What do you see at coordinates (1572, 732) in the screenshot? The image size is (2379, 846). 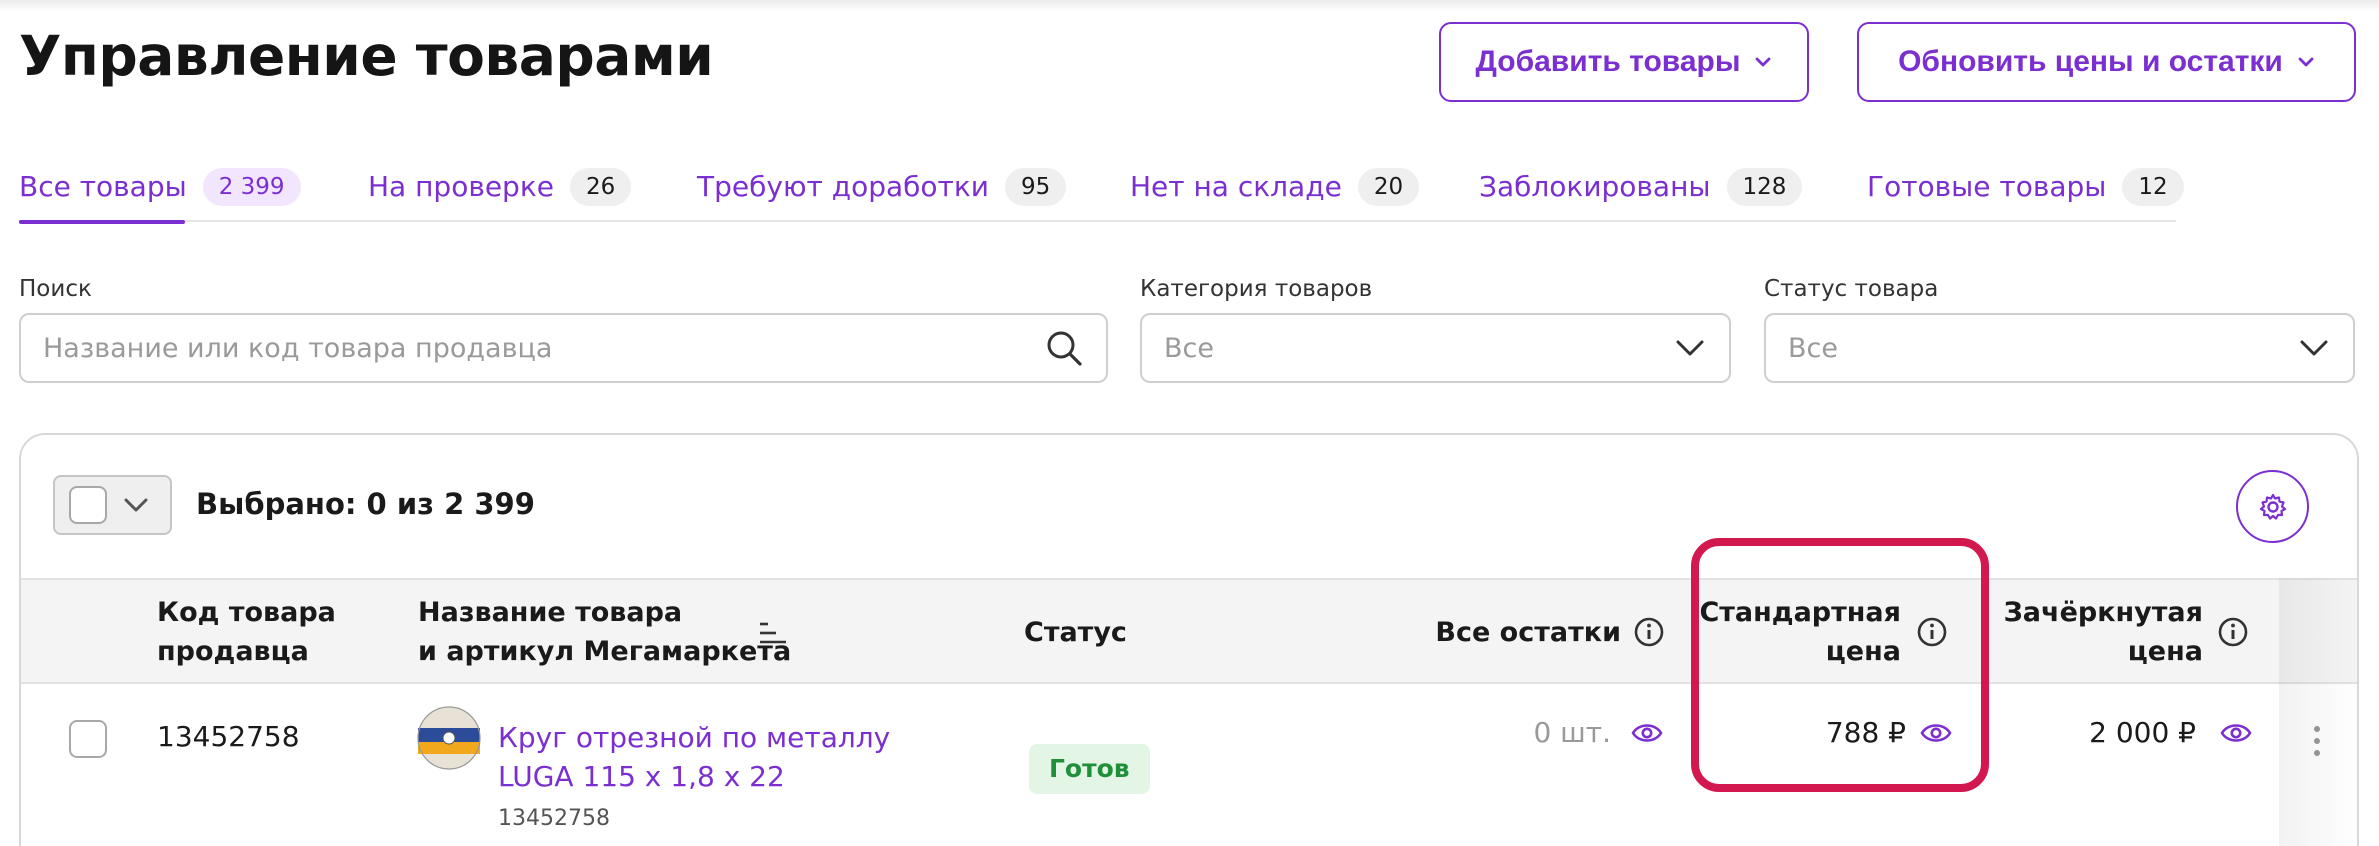 I see `row-stock: 0 шт.` at bounding box center [1572, 732].